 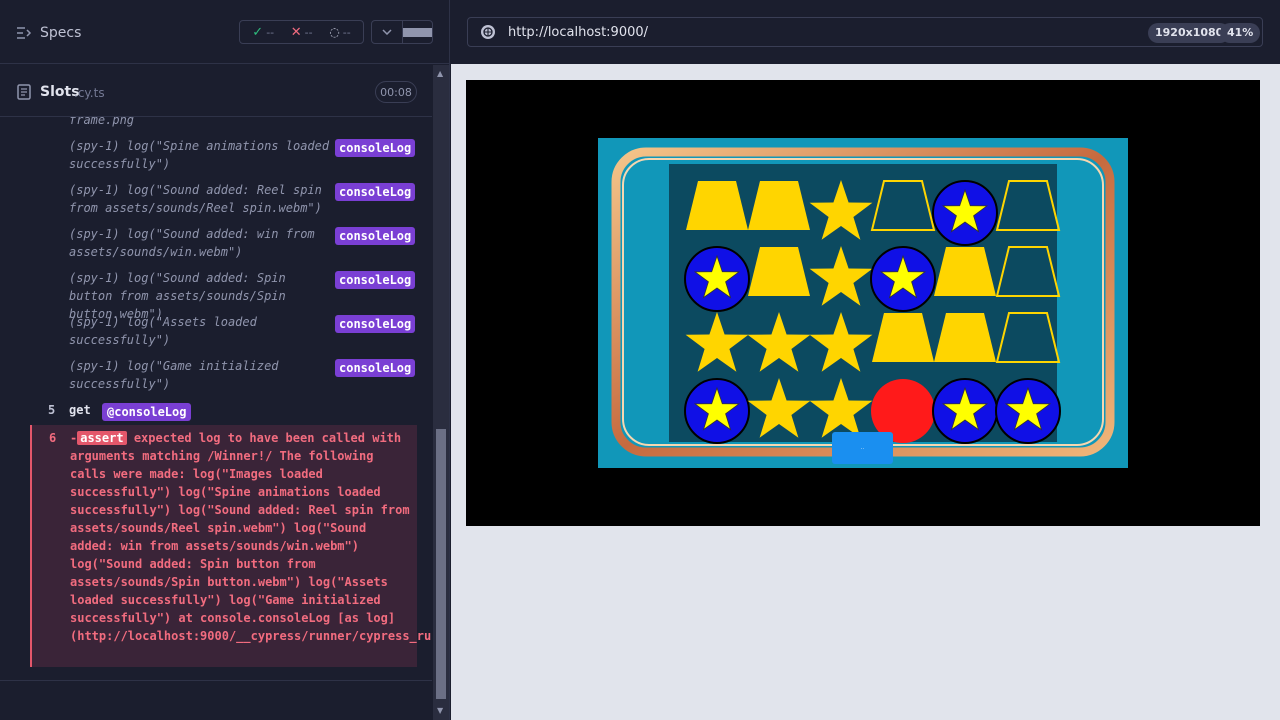 What do you see at coordinates (441, 392) in the screenshot?
I see `log-scrollbar: ▲ ▼` at bounding box center [441, 392].